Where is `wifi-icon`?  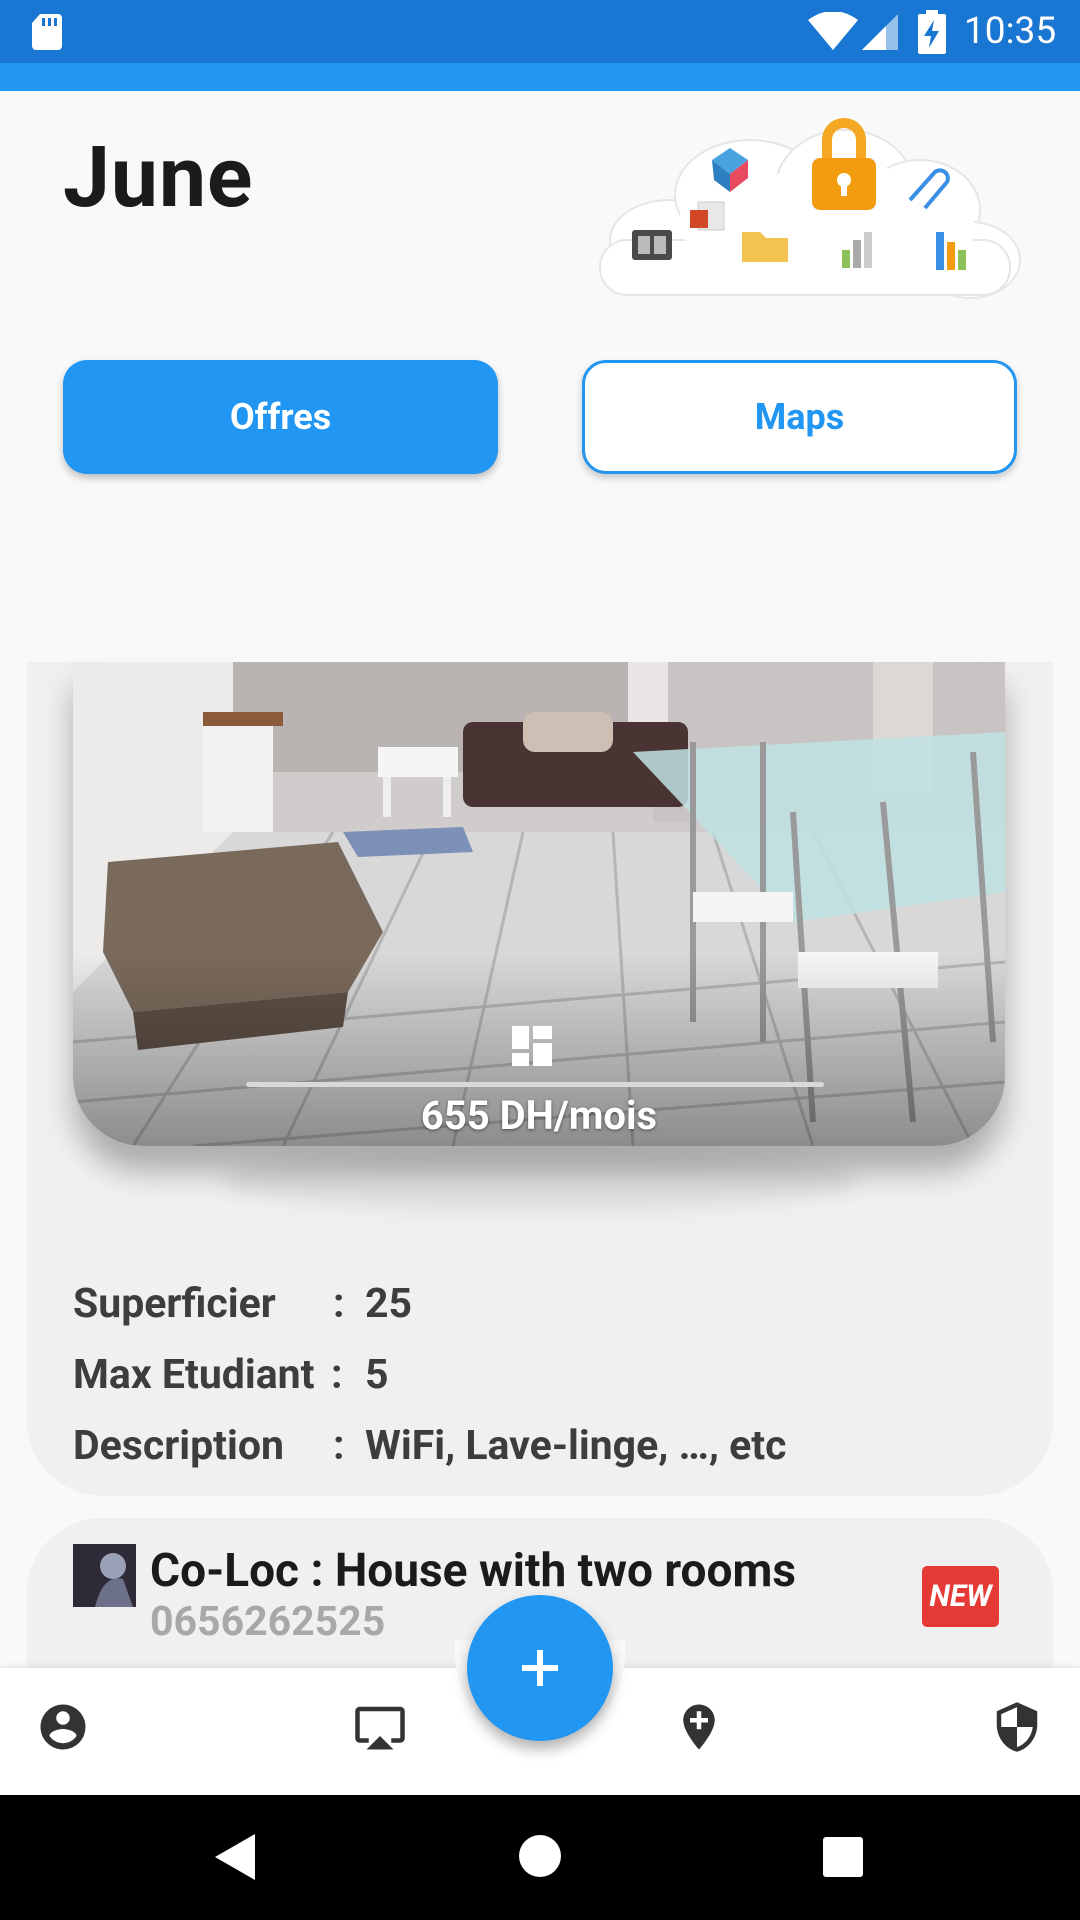
wifi-icon is located at coordinates (833, 31).